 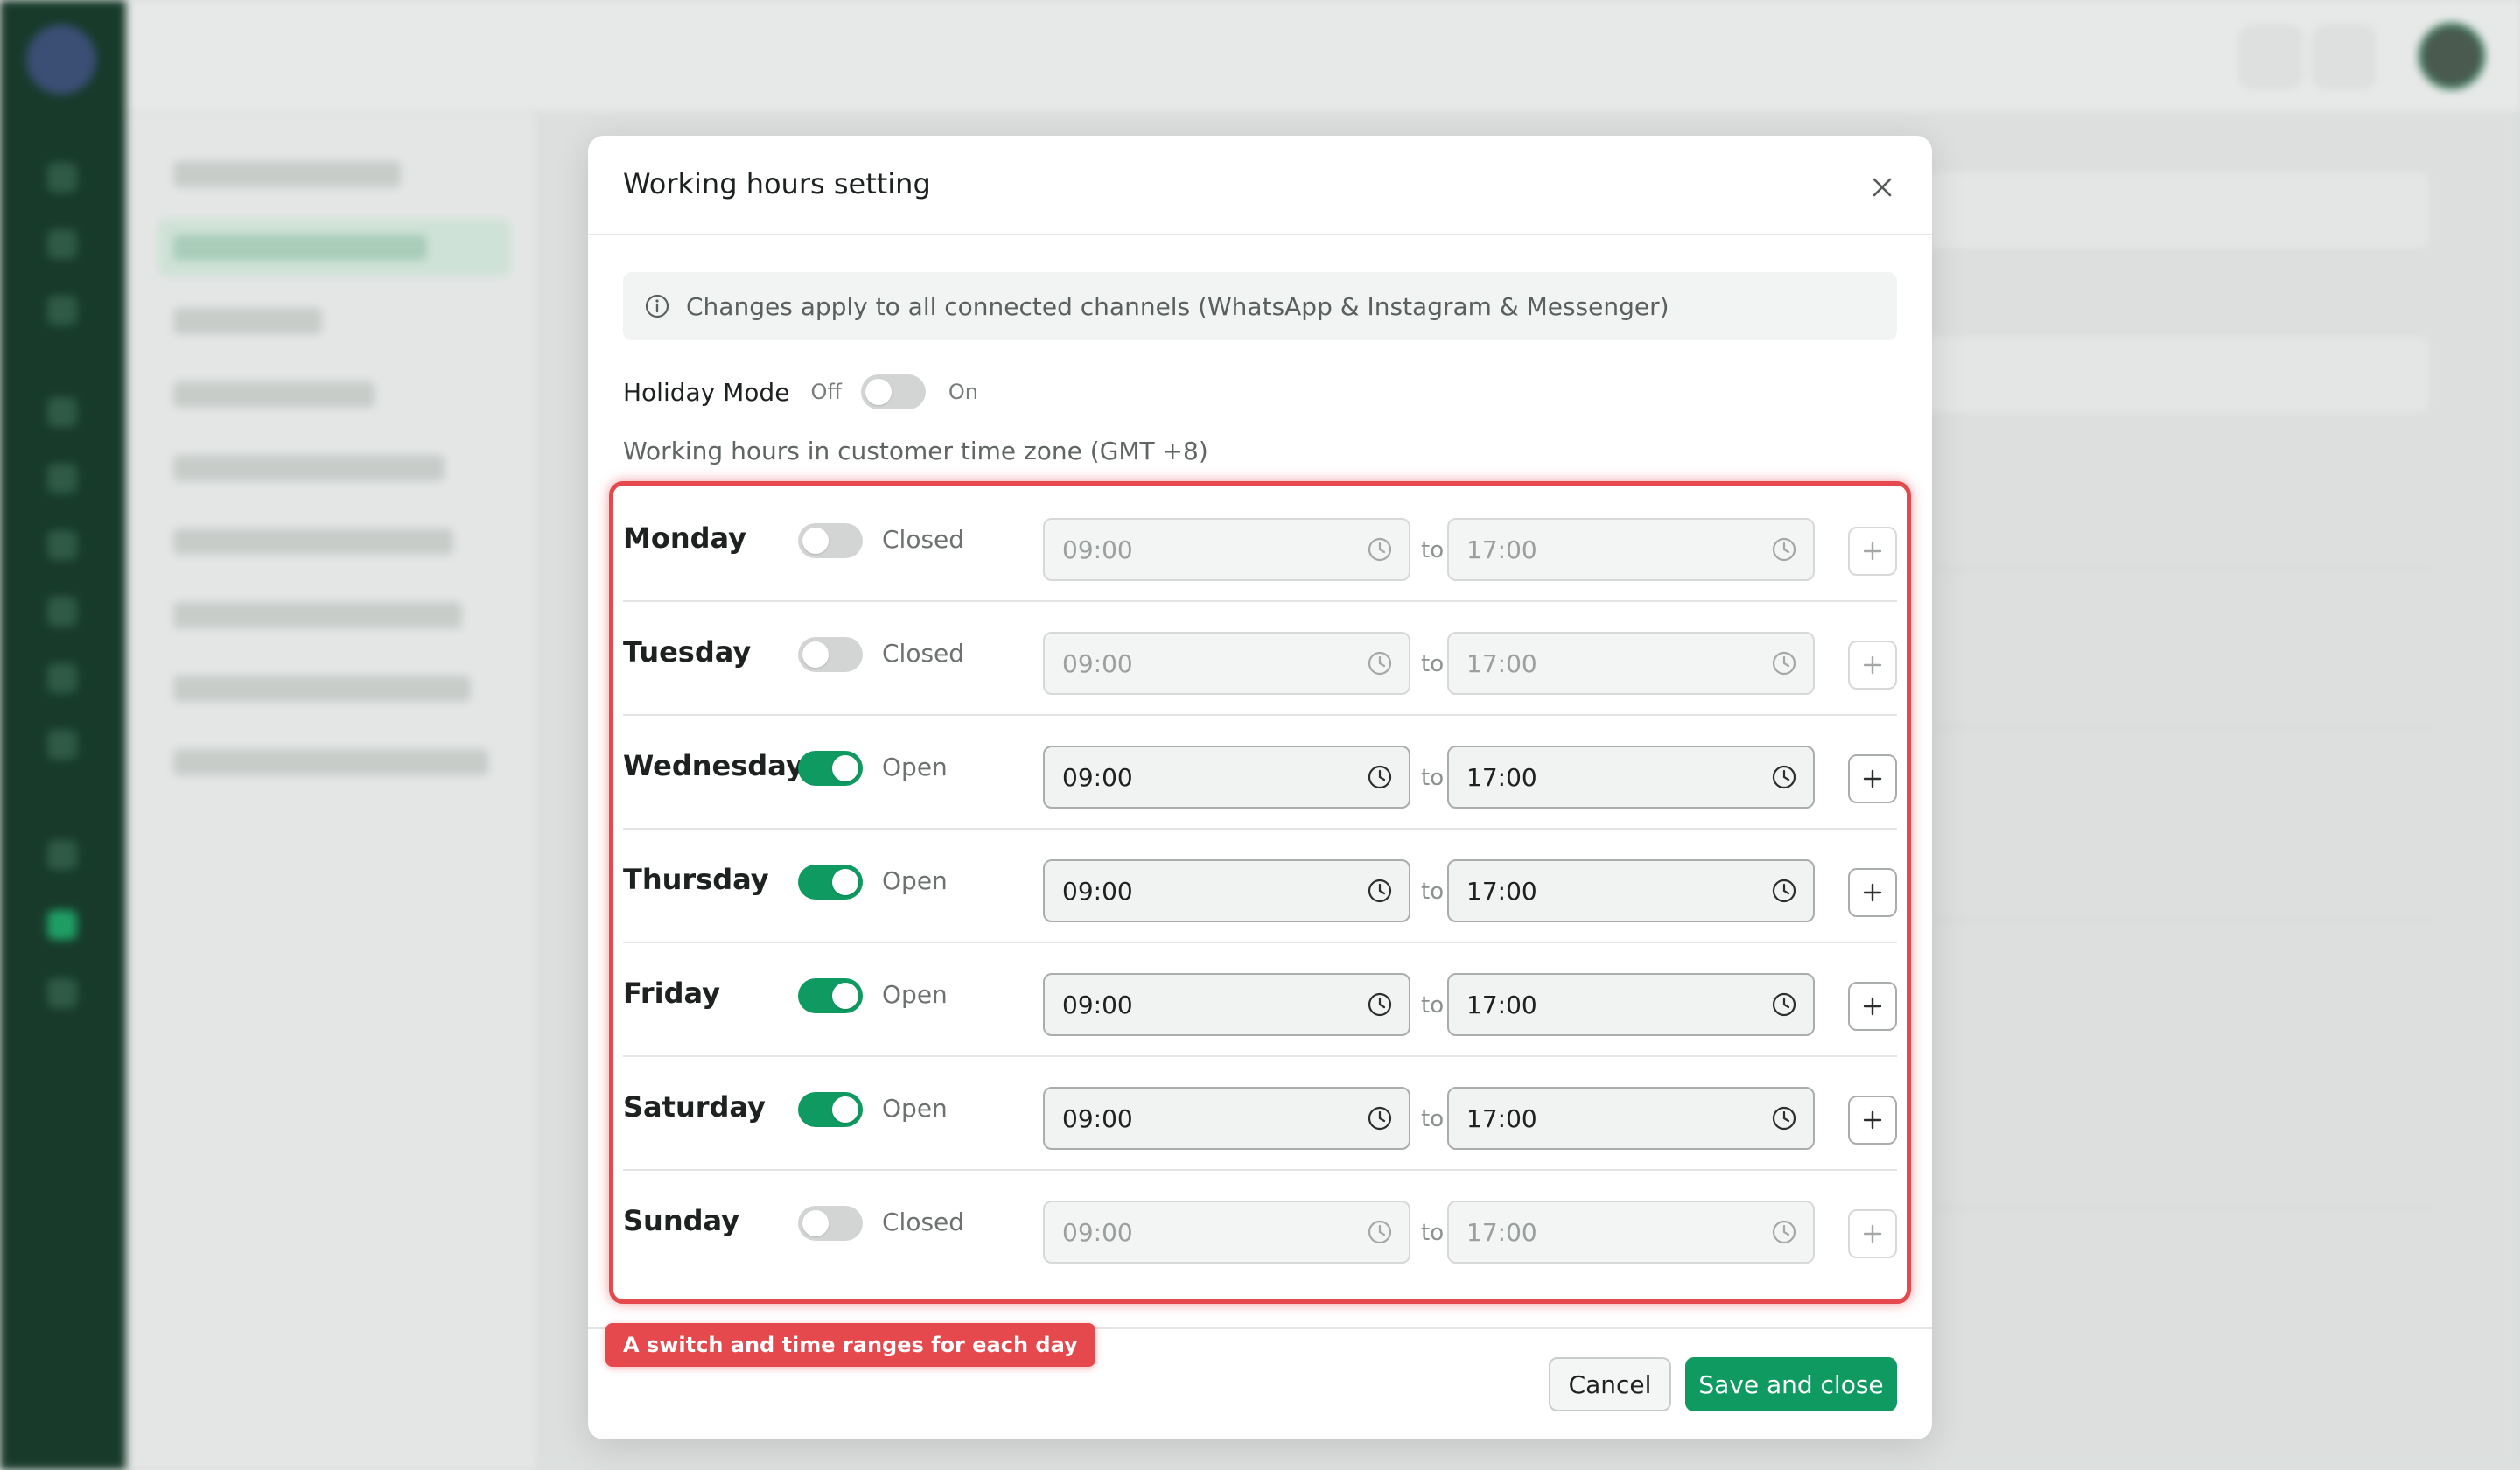 What do you see at coordinates (1882, 187) in the screenshot?
I see `close-button` at bounding box center [1882, 187].